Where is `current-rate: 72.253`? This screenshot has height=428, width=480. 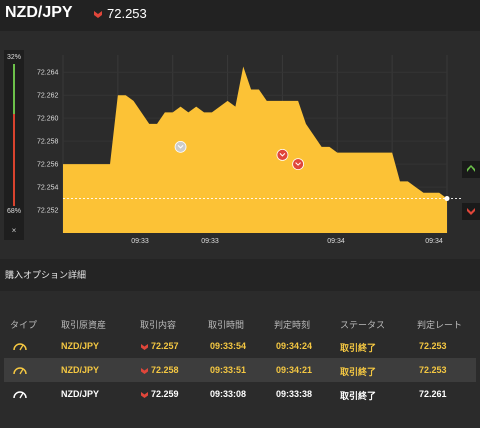 current-rate: 72.253 is located at coordinates (127, 13).